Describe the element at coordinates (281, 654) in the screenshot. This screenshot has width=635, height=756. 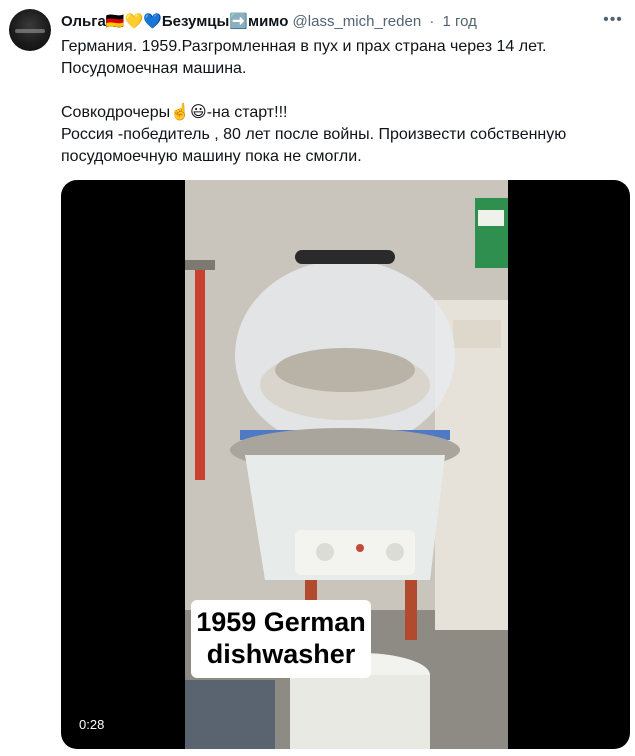
I see `caption-line: dishwasher` at that location.